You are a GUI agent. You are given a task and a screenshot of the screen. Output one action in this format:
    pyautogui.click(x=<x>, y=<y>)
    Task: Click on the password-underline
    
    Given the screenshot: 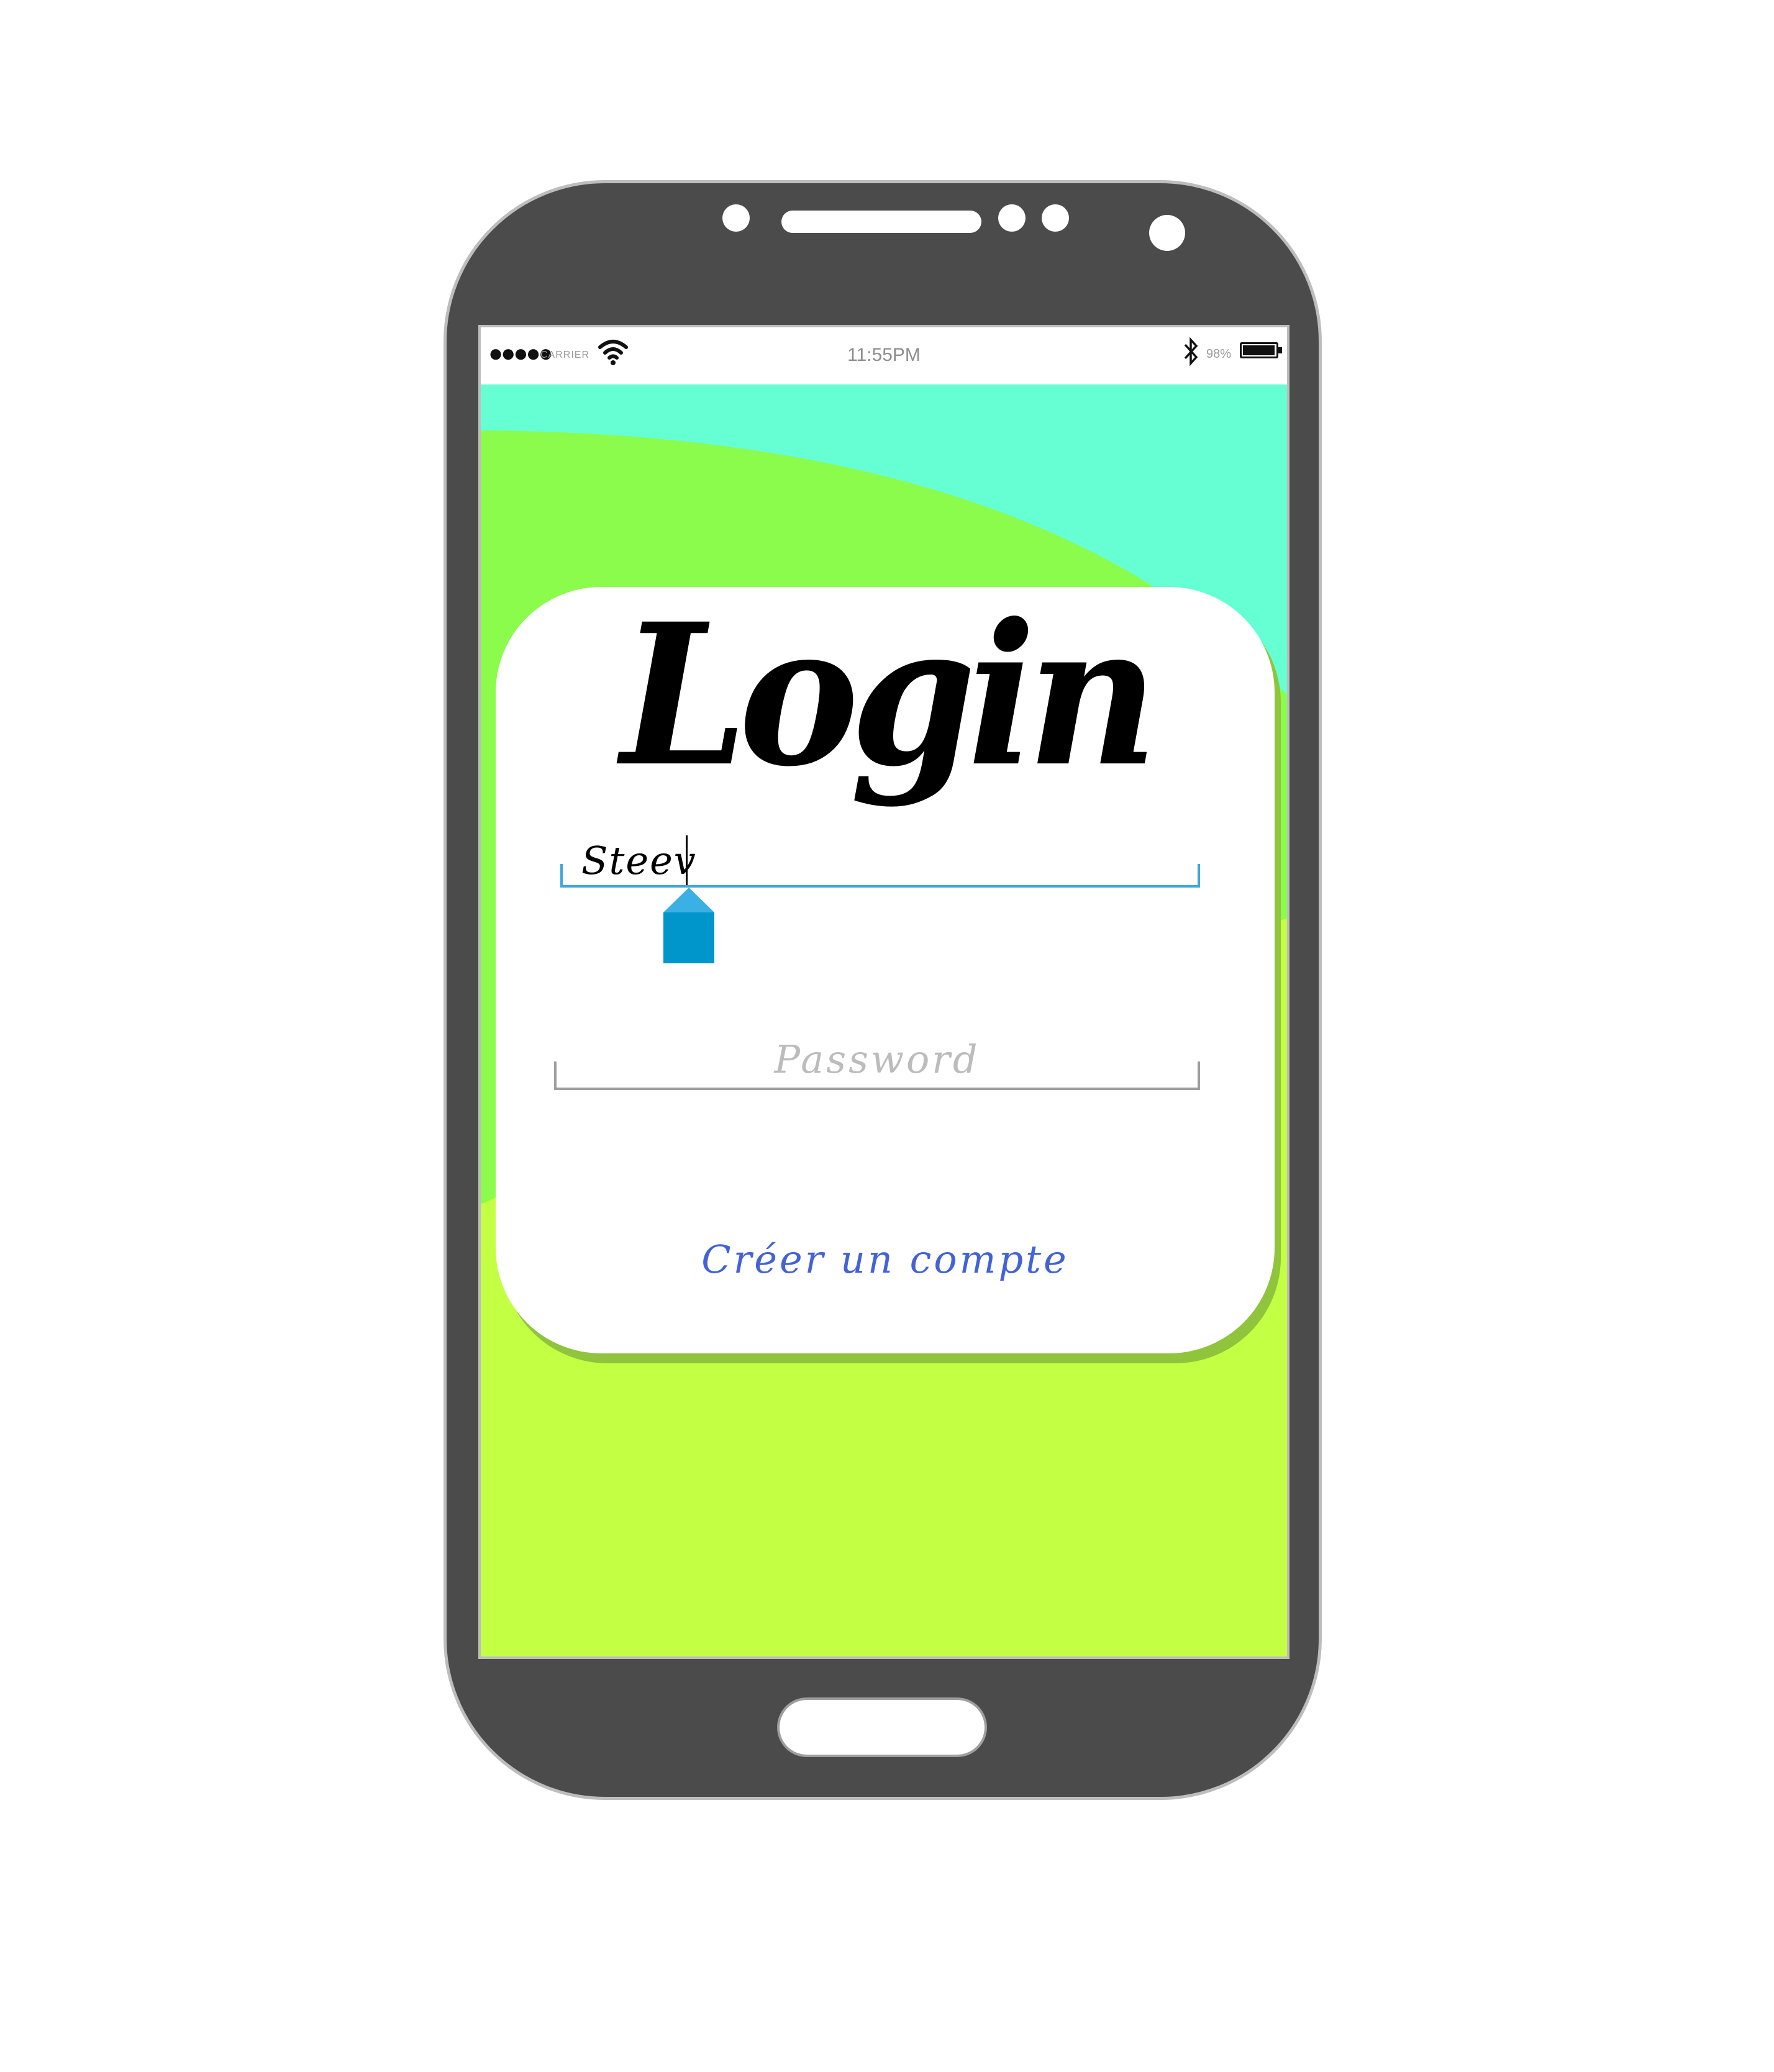 What is the action you would take?
    pyautogui.click(x=877, y=1089)
    